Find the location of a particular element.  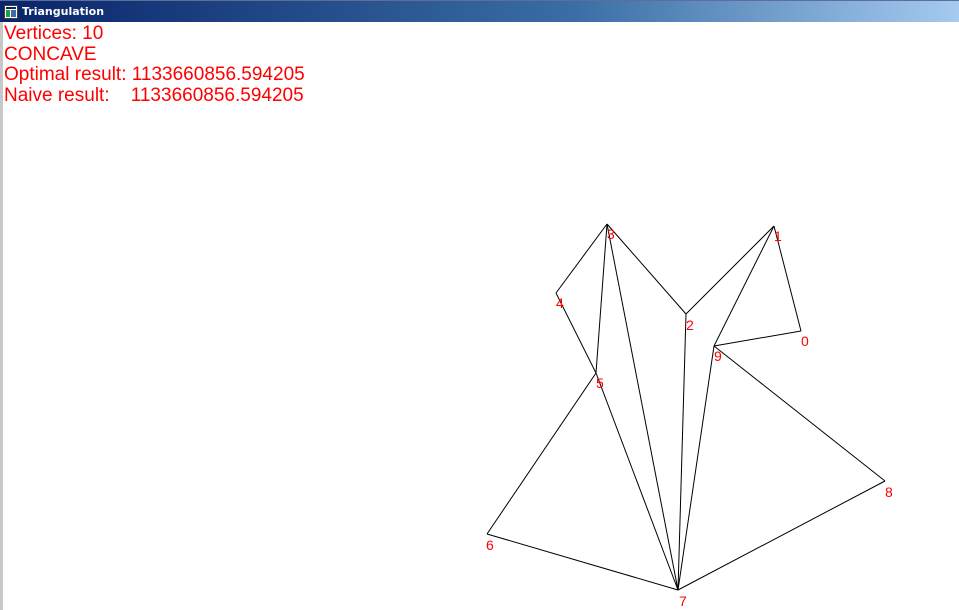

vertex-label: 5 is located at coordinates (600, 383).